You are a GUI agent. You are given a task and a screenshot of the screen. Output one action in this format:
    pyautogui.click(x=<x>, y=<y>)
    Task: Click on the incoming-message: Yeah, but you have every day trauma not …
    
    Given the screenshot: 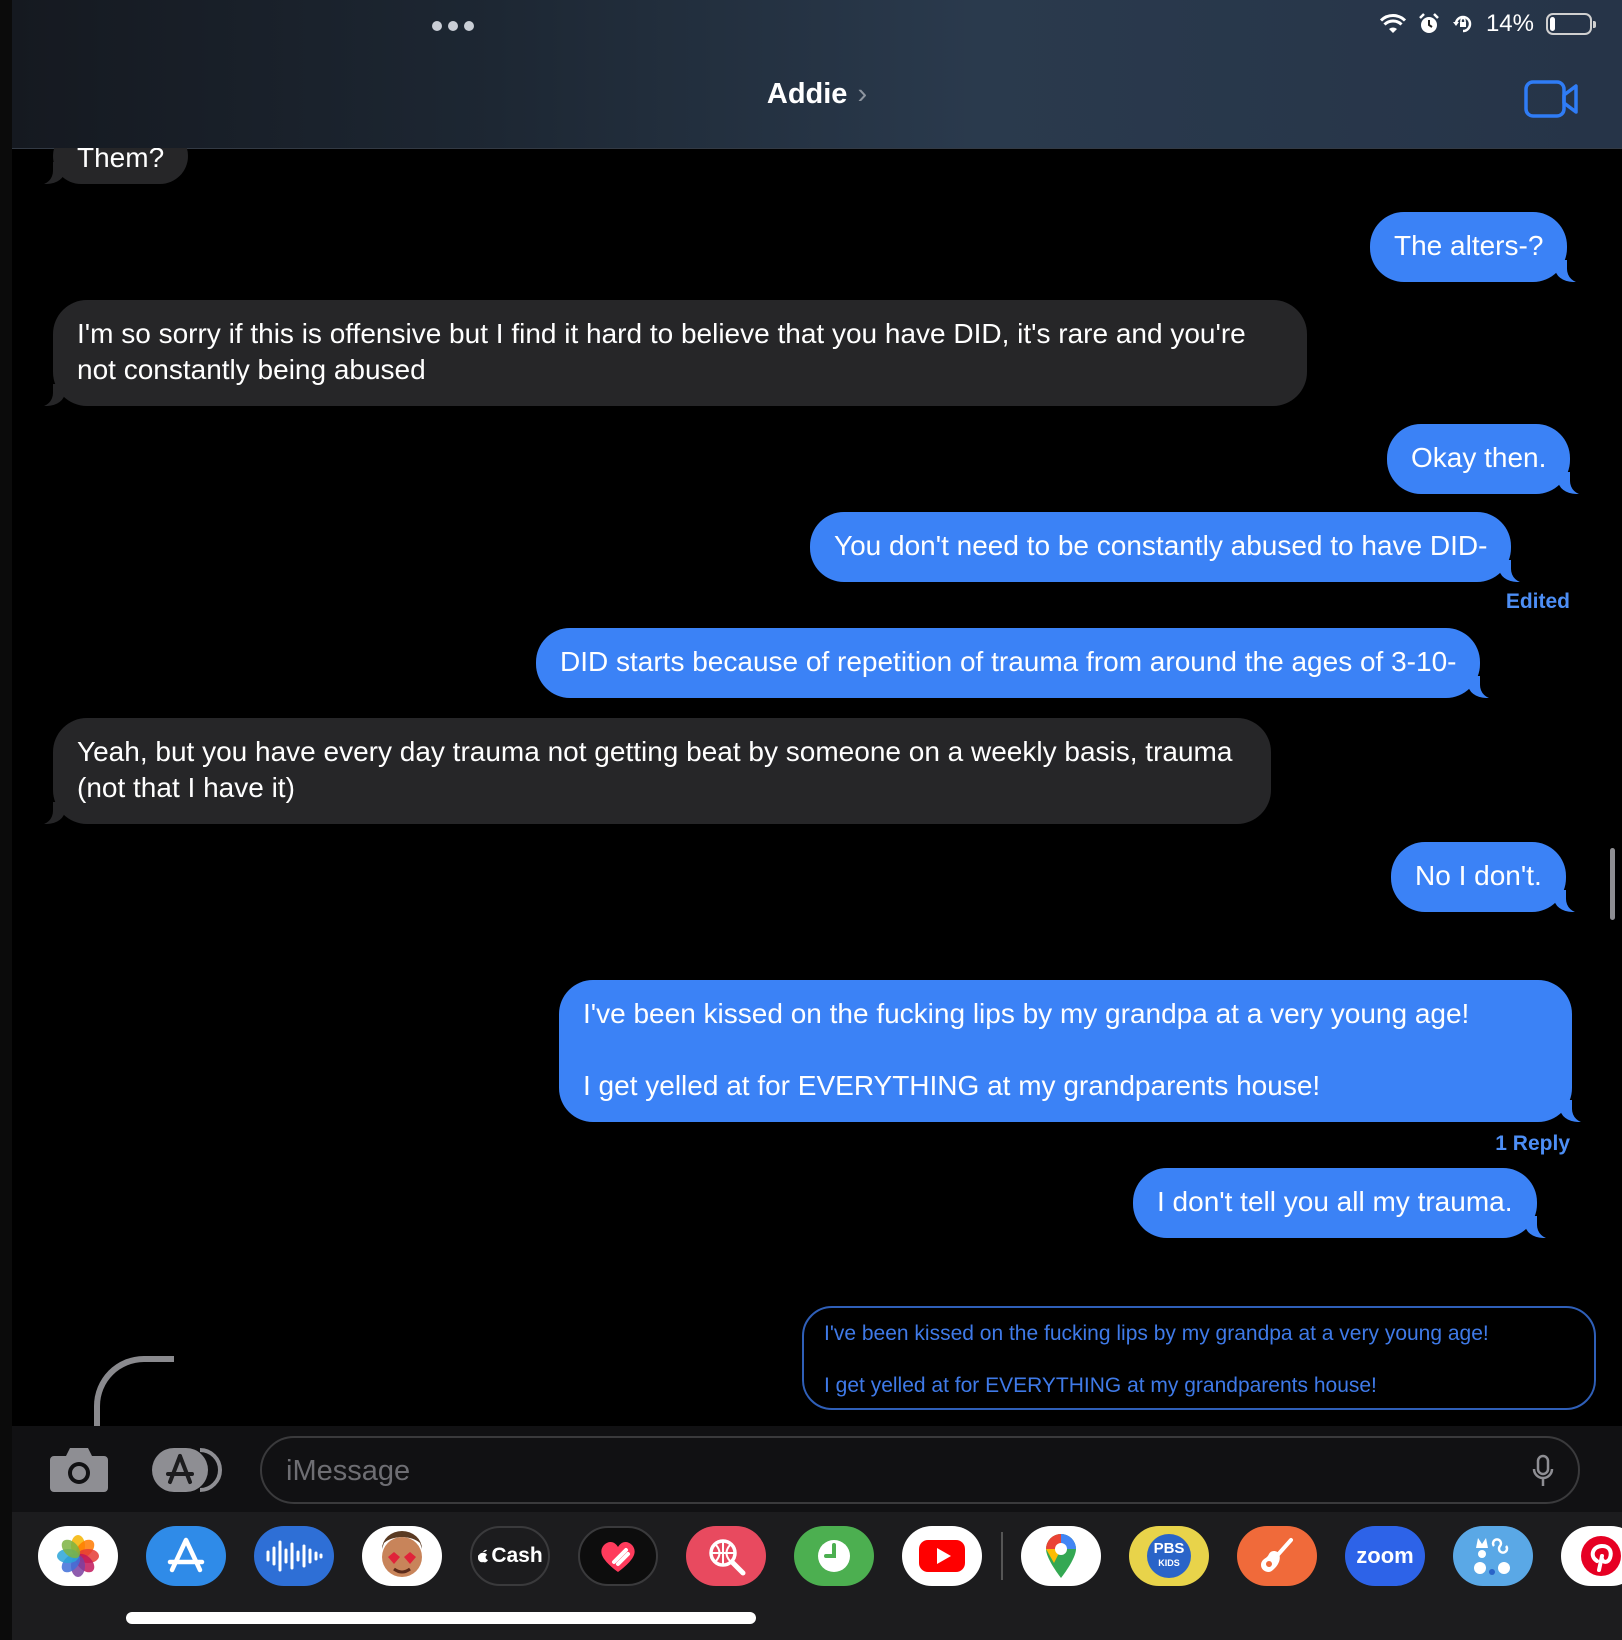 What is the action you would take?
    pyautogui.click(x=651, y=771)
    